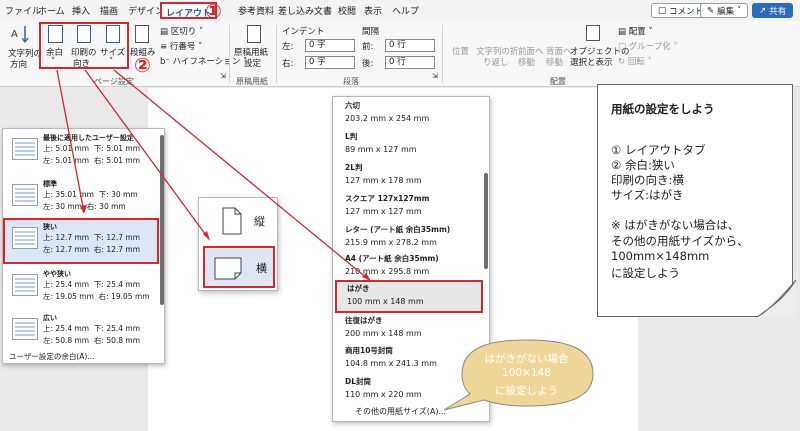 The image size is (800, 431). What do you see at coordinates (711, 10) in the screenshot?
I see `pencil-icon: ✎` at bounding box center [711, 10].